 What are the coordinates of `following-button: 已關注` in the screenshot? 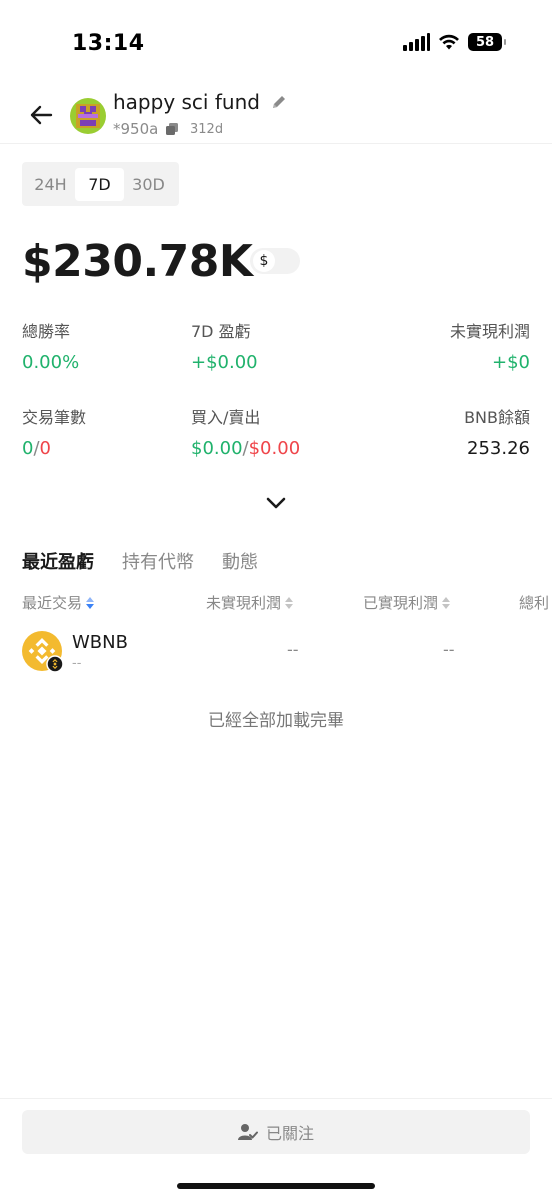 It's located at (276, 1132).